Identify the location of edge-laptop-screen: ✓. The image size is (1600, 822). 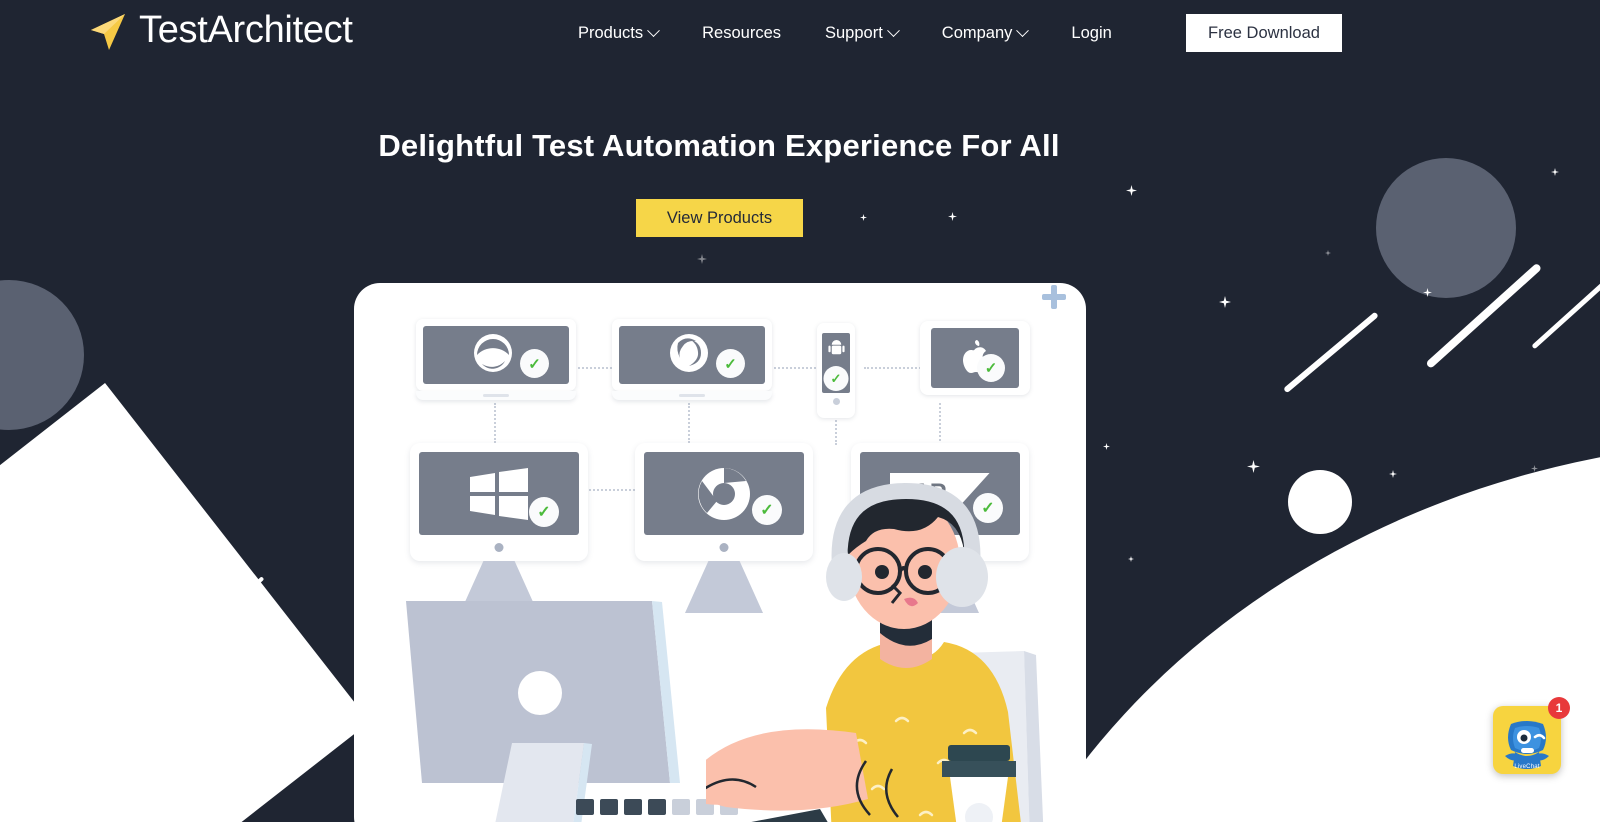
(496, 355).